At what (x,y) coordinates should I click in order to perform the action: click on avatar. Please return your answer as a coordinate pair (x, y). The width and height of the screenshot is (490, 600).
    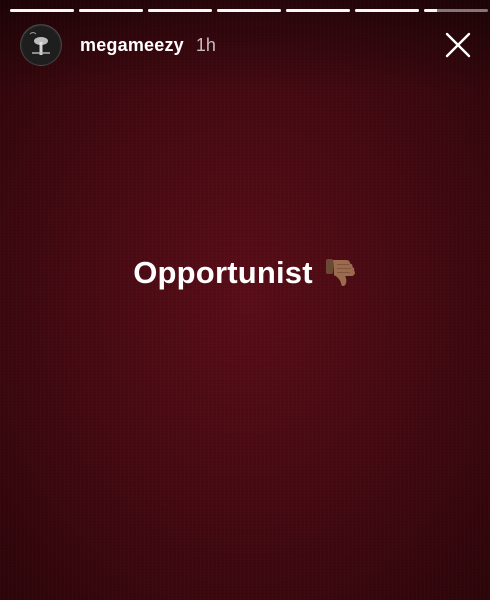
    Looking at the image, I should click on (41, 45).